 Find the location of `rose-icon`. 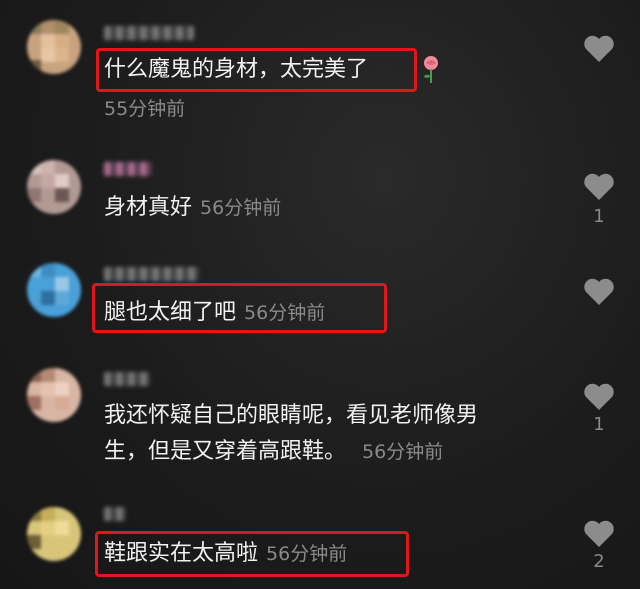

rose-icon is located at coordinates (431, 69).